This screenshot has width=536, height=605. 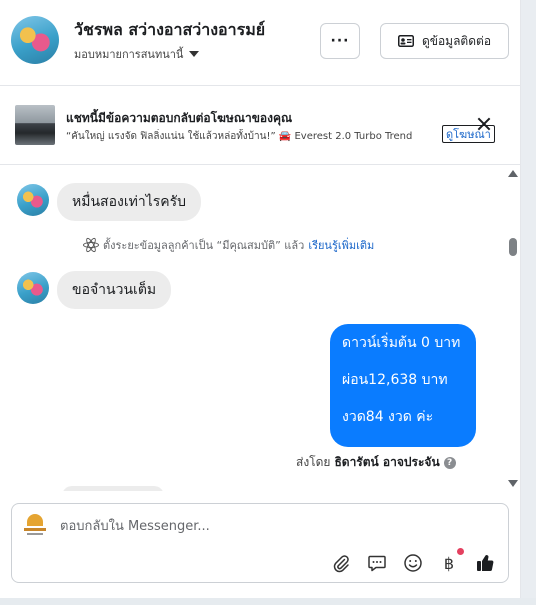 I want to click on sent-by-label: ส่งโดย ธิดารัตน์ อาจประจัน ?, so click(x=376, y=462).